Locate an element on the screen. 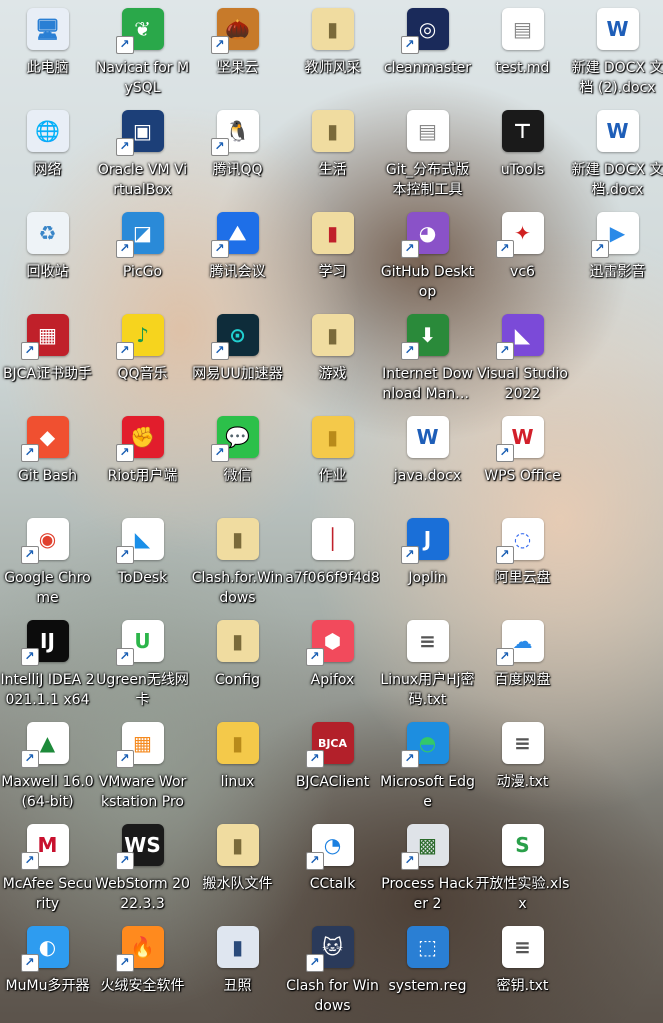 Image resolution: width=663 pixels, height=1023 pixels. desktop-icon: ⬇↗ Internet Download Manager is located at coordinates (427, 357).